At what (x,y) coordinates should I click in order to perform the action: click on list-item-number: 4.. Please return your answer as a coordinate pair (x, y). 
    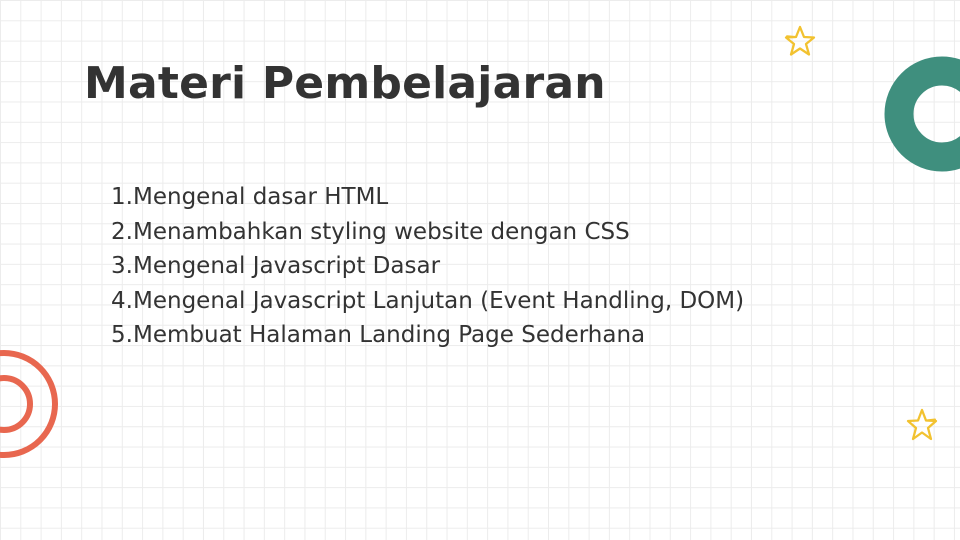
    Looking at the image, I should click on (122, 300).